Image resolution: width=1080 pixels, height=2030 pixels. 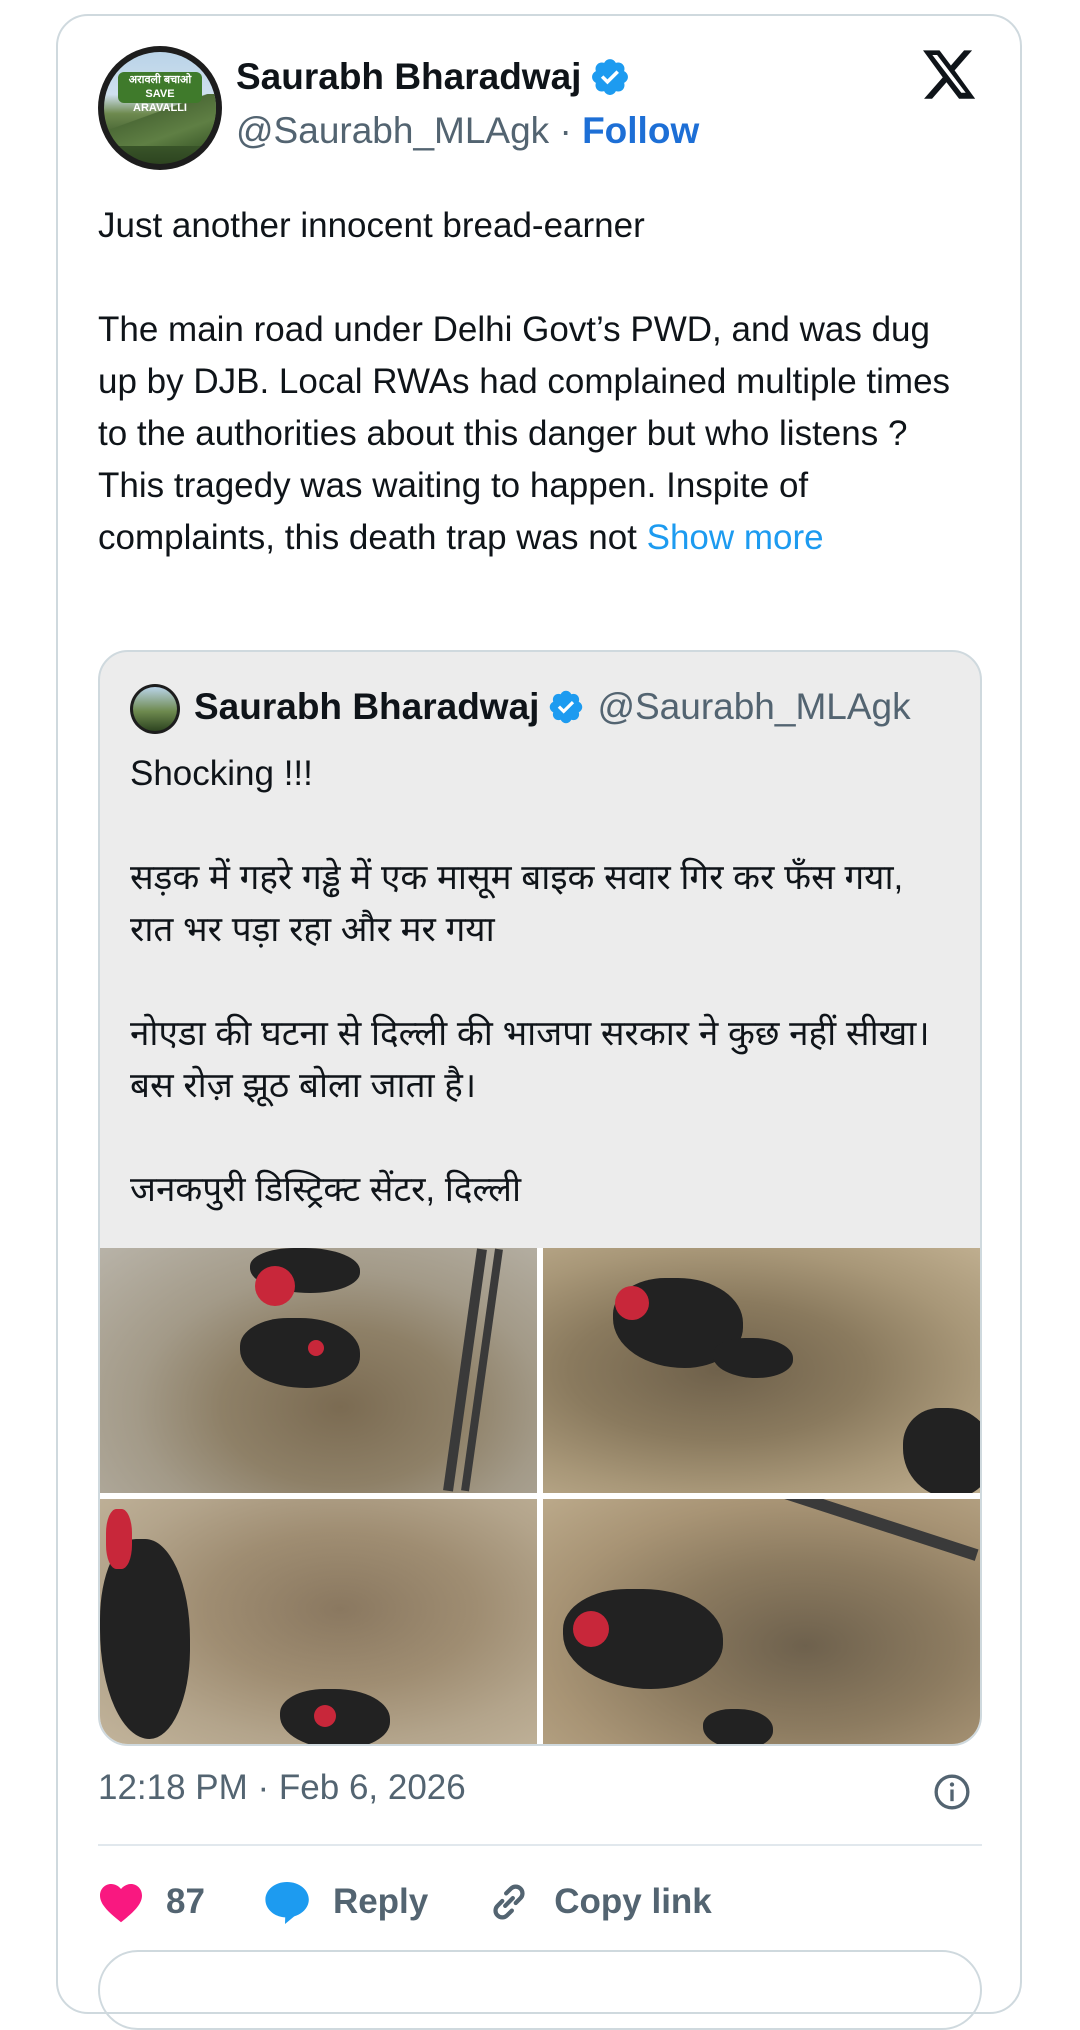 What do you see at coordinates (282, 1788) in the screenshot?
I see `tweet-timestamp: 12:18 PM · Feb 6, 2026` at bounding box center [282, 1788].